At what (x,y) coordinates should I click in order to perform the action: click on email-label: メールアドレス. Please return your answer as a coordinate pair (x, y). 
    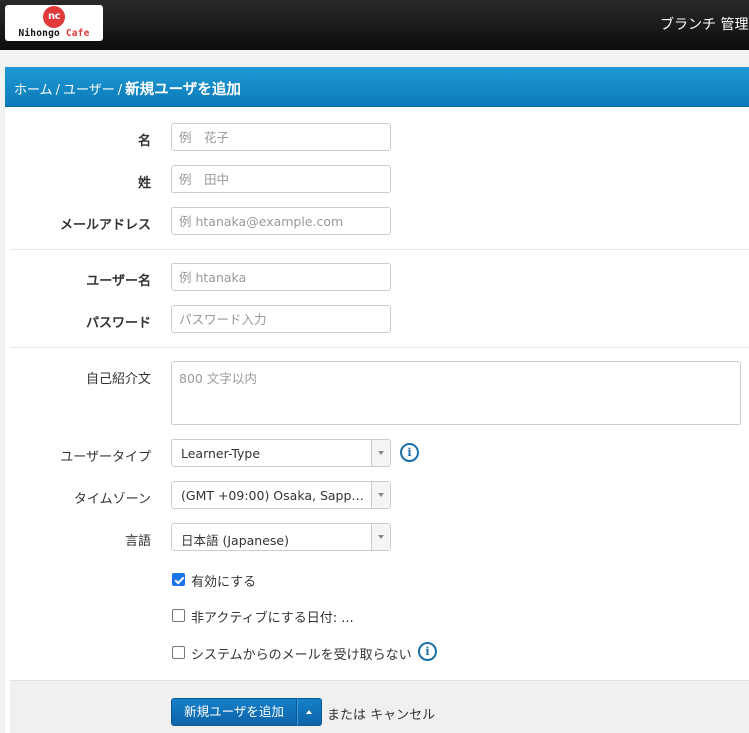
    Looking at the image, I should click on (105, 225).